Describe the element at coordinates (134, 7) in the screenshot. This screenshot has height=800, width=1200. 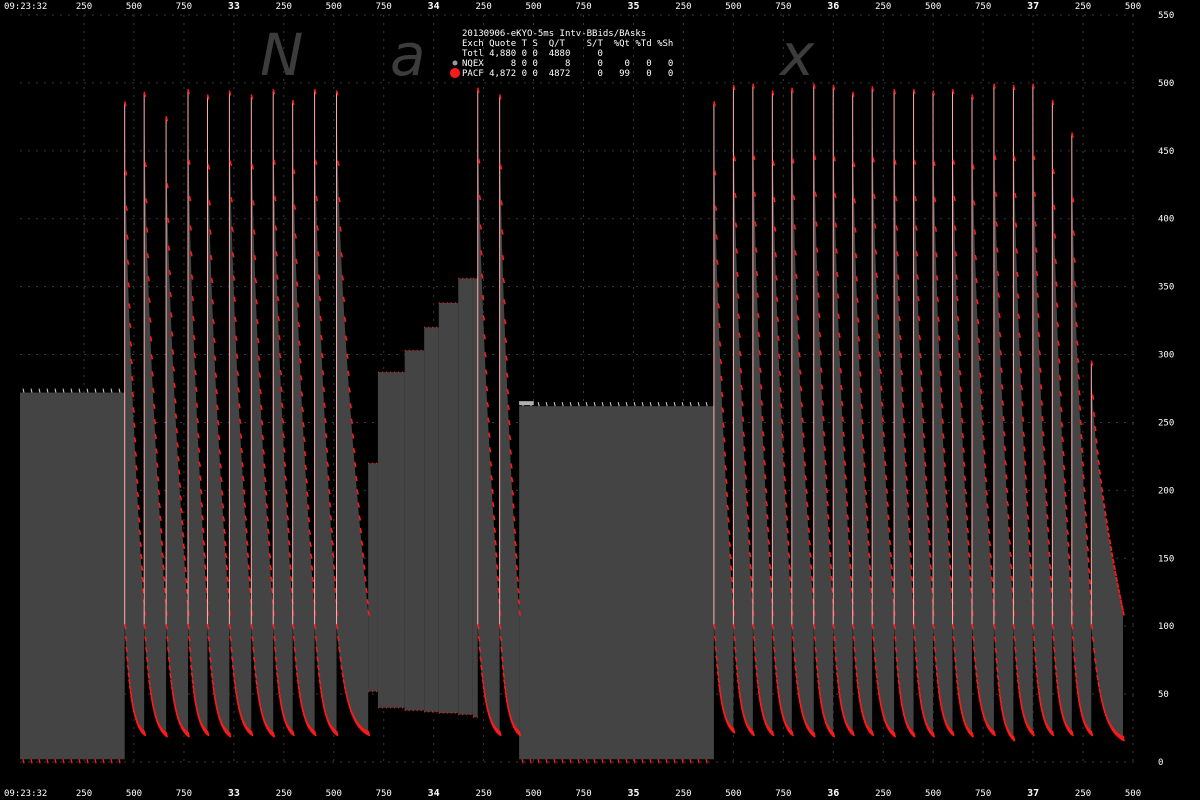
I see `x-tick-label-top: 500` at that location.